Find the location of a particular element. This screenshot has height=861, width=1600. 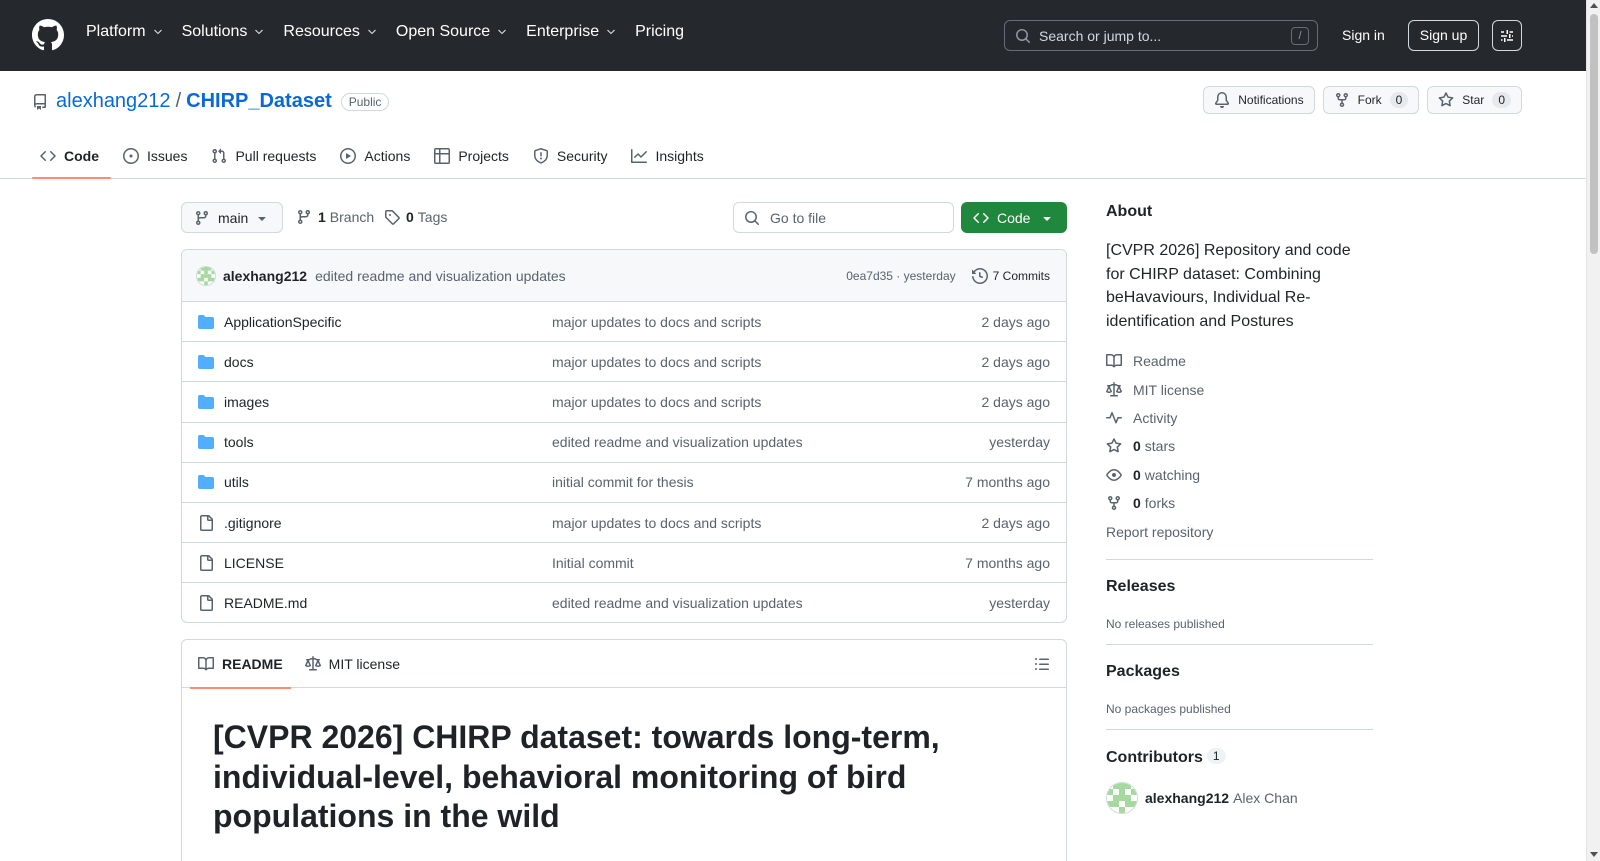

file-name-link: tools is located at coordinates (388, 442).